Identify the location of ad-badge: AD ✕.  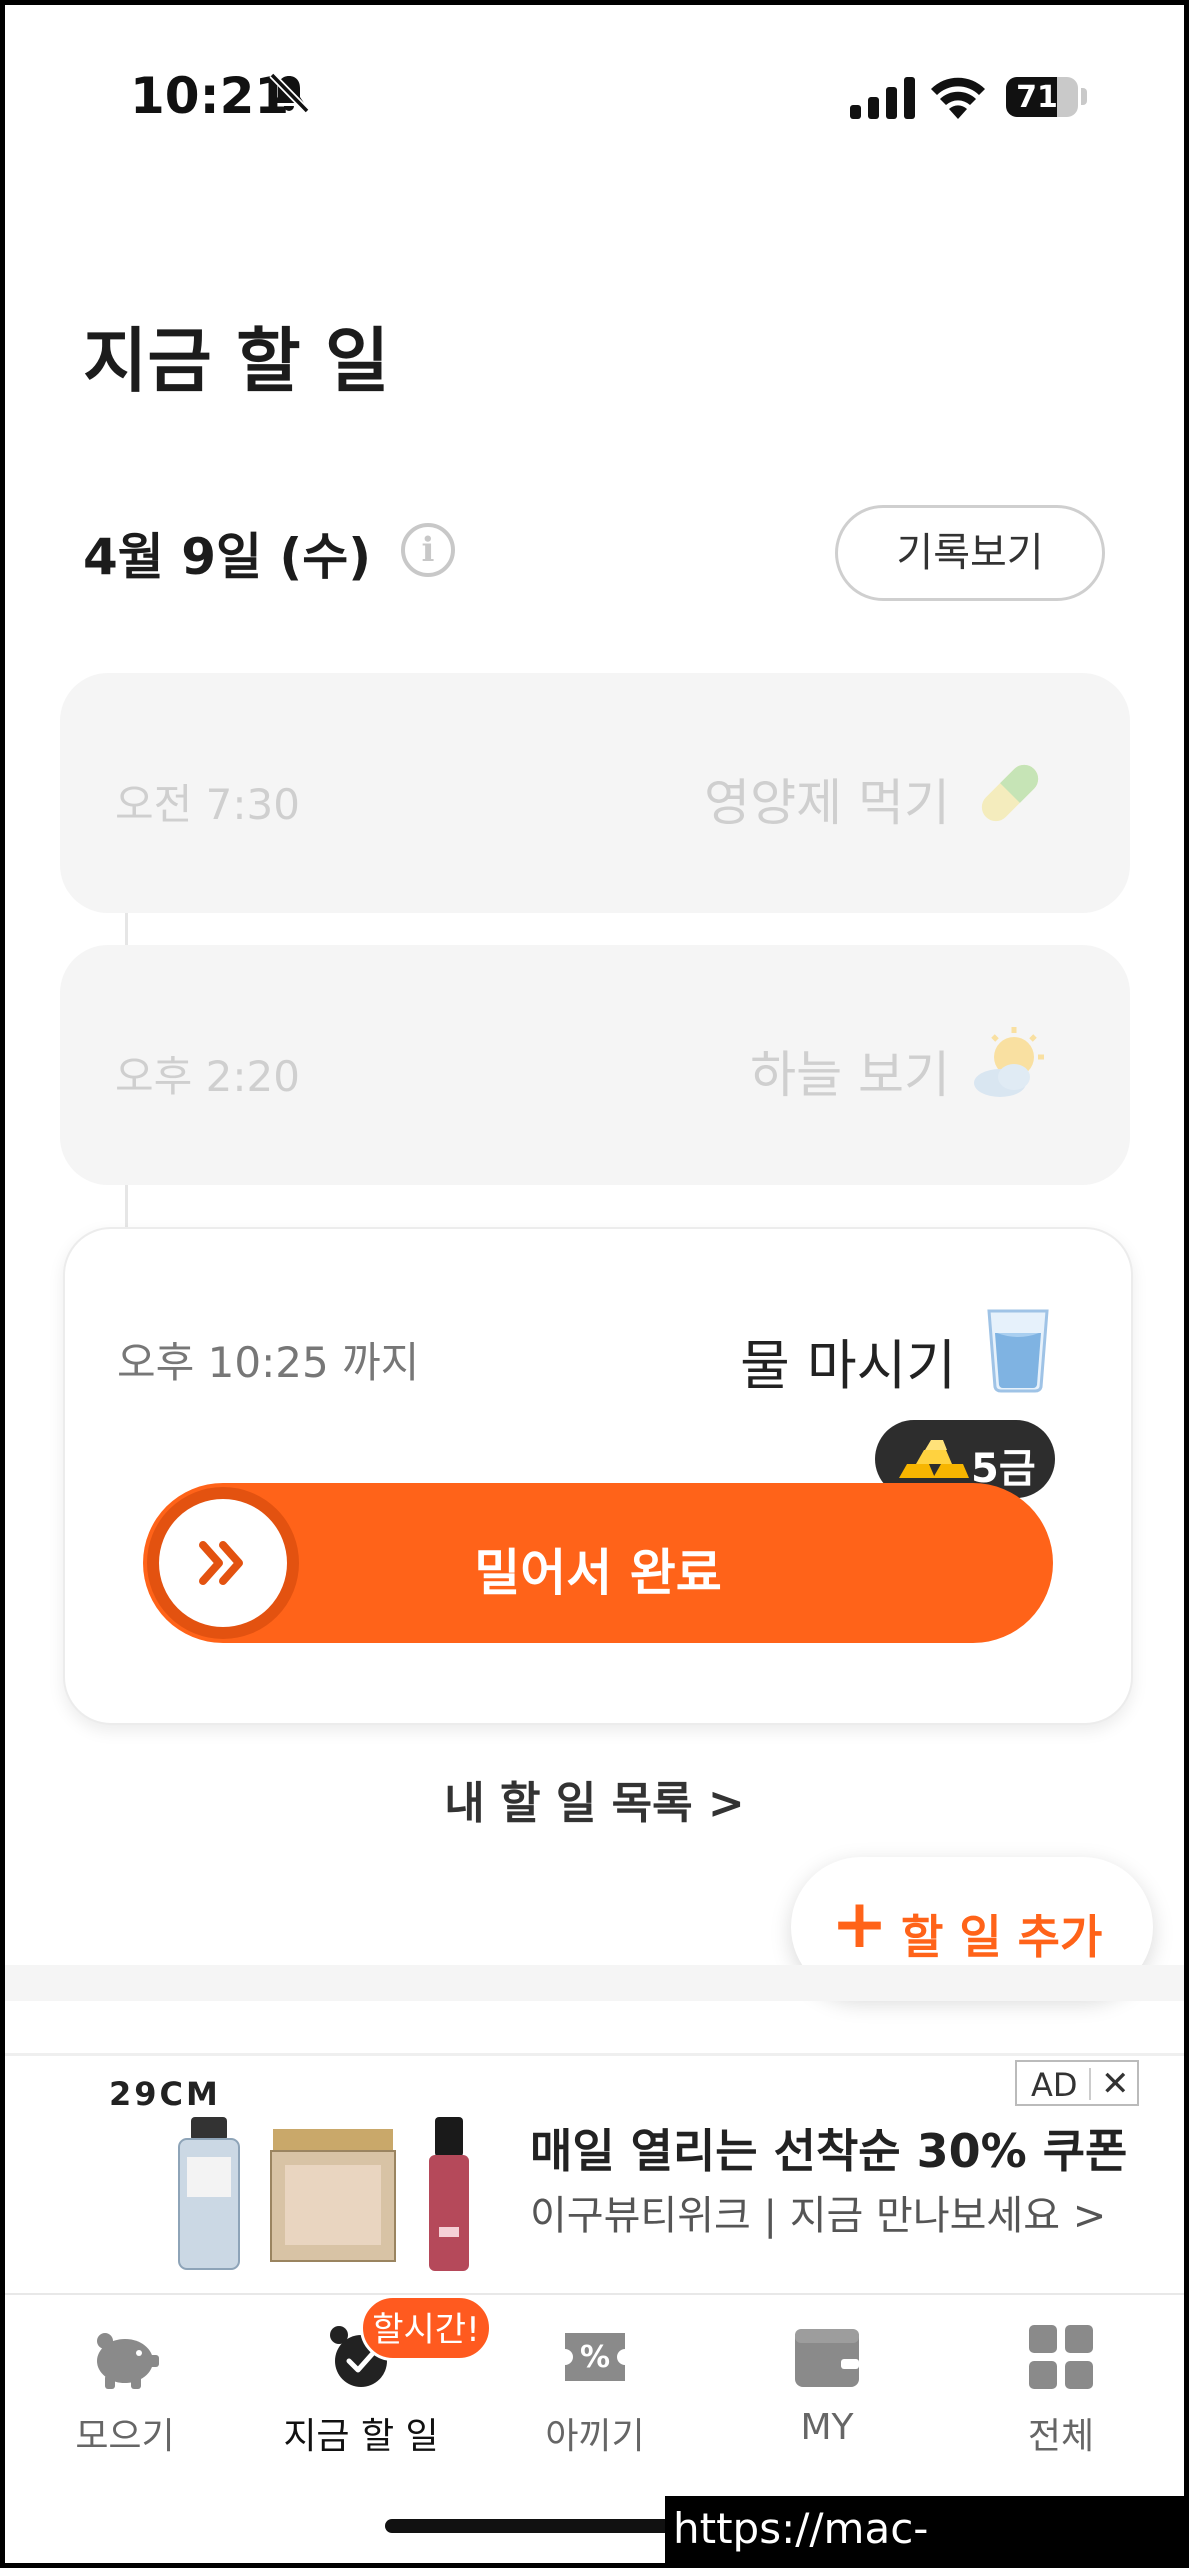
(1077, 2083).